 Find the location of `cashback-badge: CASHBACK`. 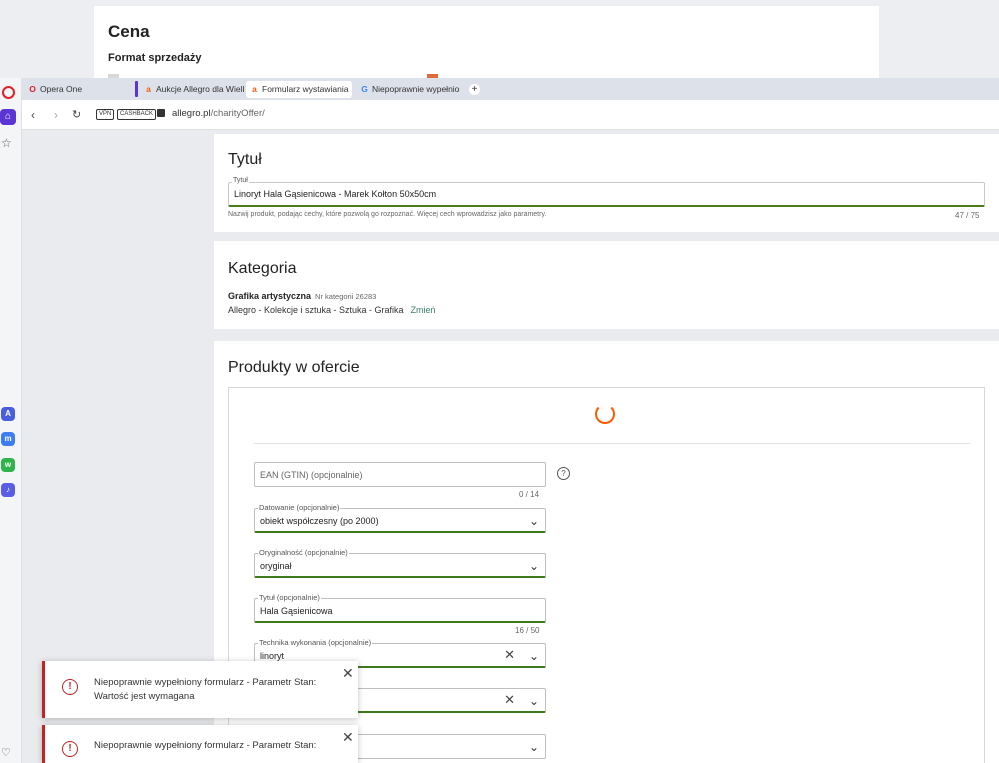

cashback-badge: CASHBACK is located at coordinates (137, 114).